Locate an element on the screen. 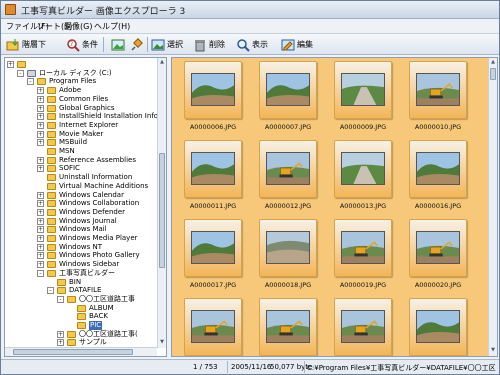 The width and height of the screenshot is (500, 375). tree-item-uninstall-information: Uninstall Information is located at coordinates (81, 177).